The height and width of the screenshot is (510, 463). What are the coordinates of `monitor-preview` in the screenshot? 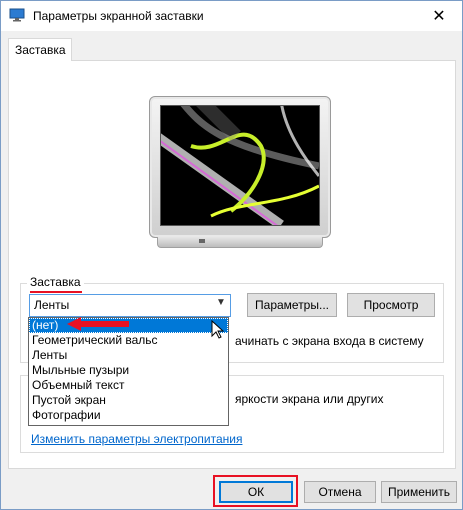 It's located at (240, 167).